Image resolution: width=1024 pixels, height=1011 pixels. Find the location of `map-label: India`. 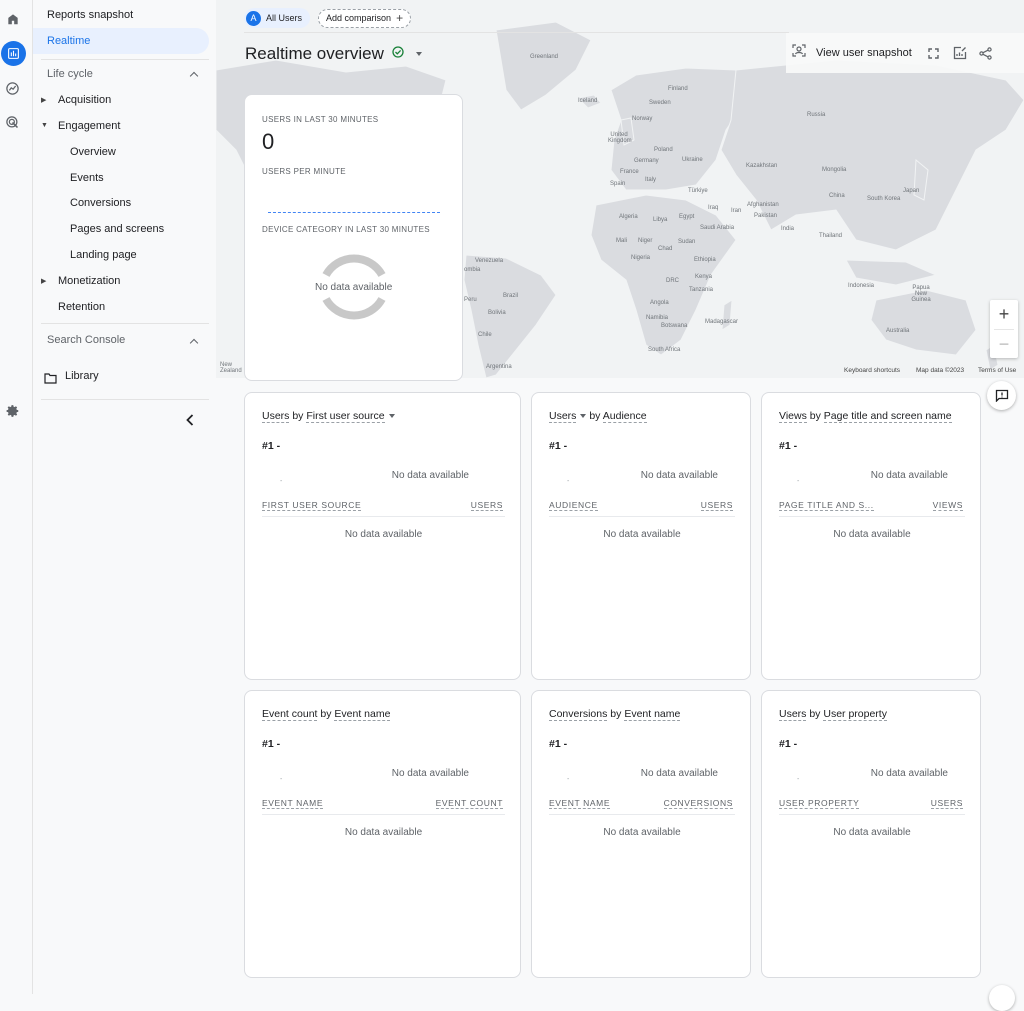

map-label: India is located at coordinates (788, 229).